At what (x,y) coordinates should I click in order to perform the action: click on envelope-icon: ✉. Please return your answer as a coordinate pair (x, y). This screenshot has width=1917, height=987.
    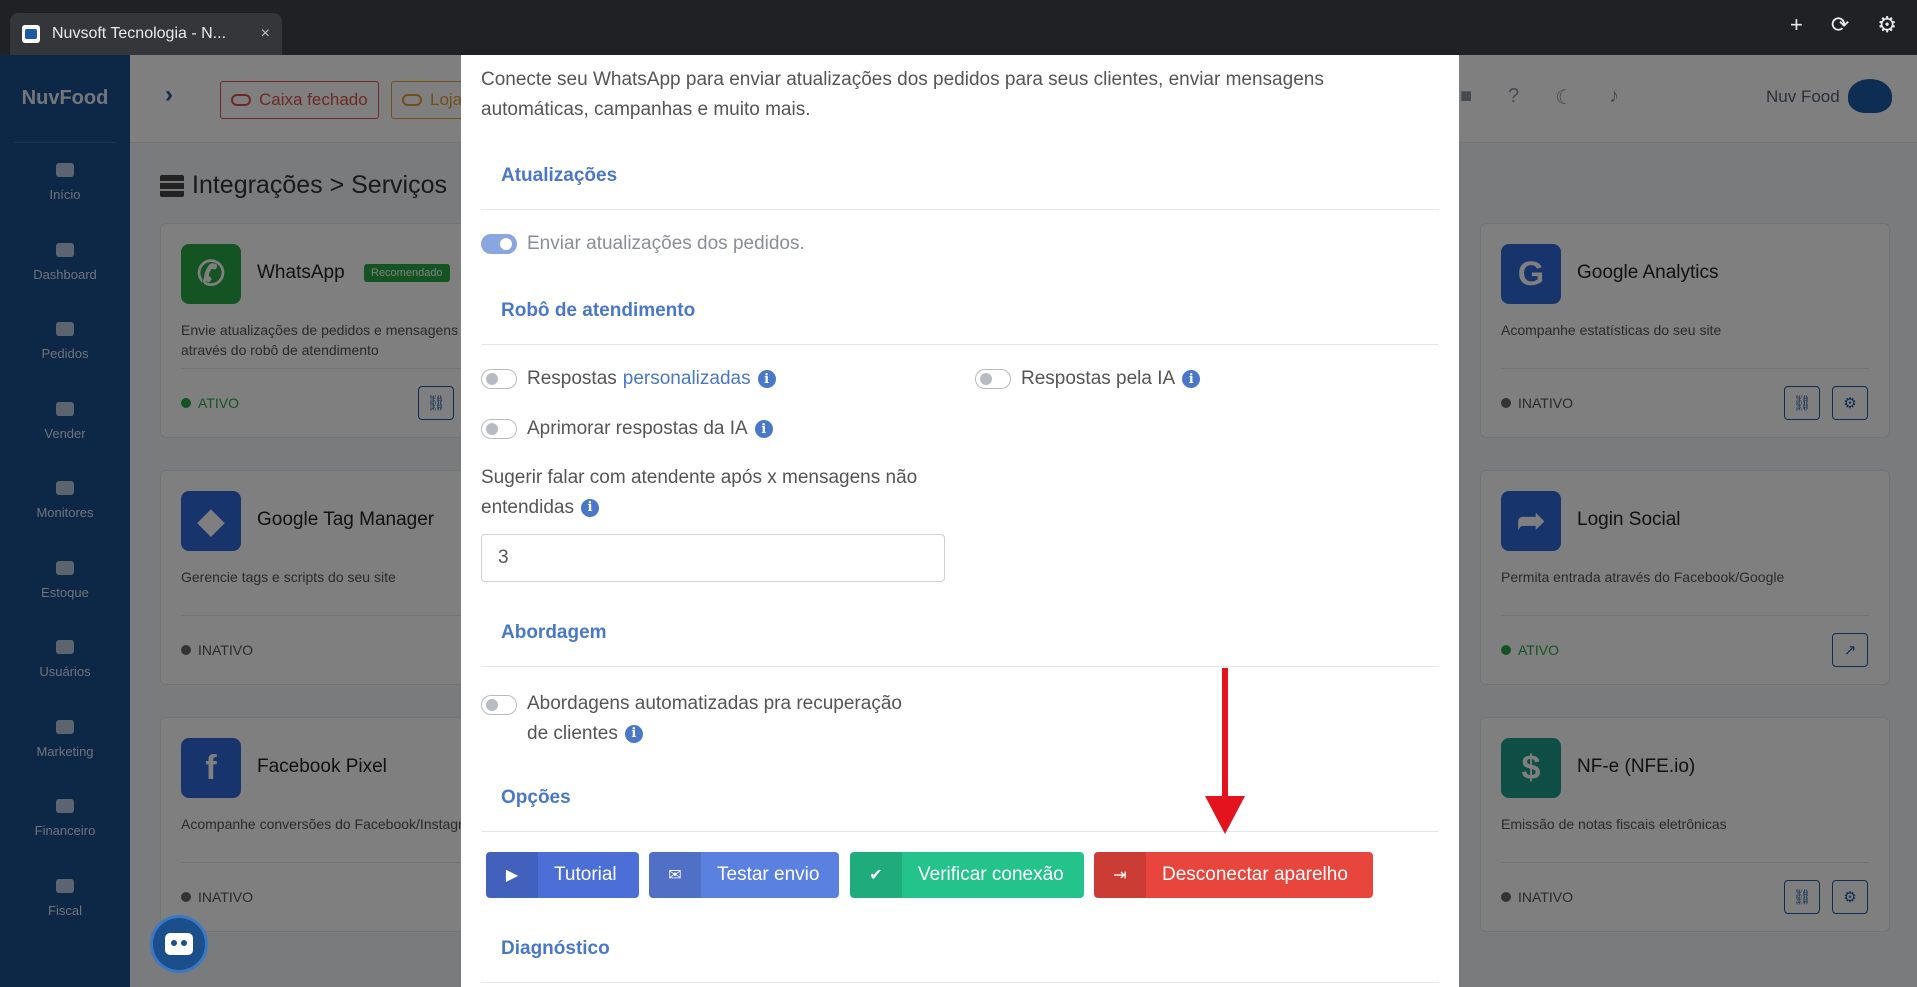
    Looking at the image, I should click on (675, 875).